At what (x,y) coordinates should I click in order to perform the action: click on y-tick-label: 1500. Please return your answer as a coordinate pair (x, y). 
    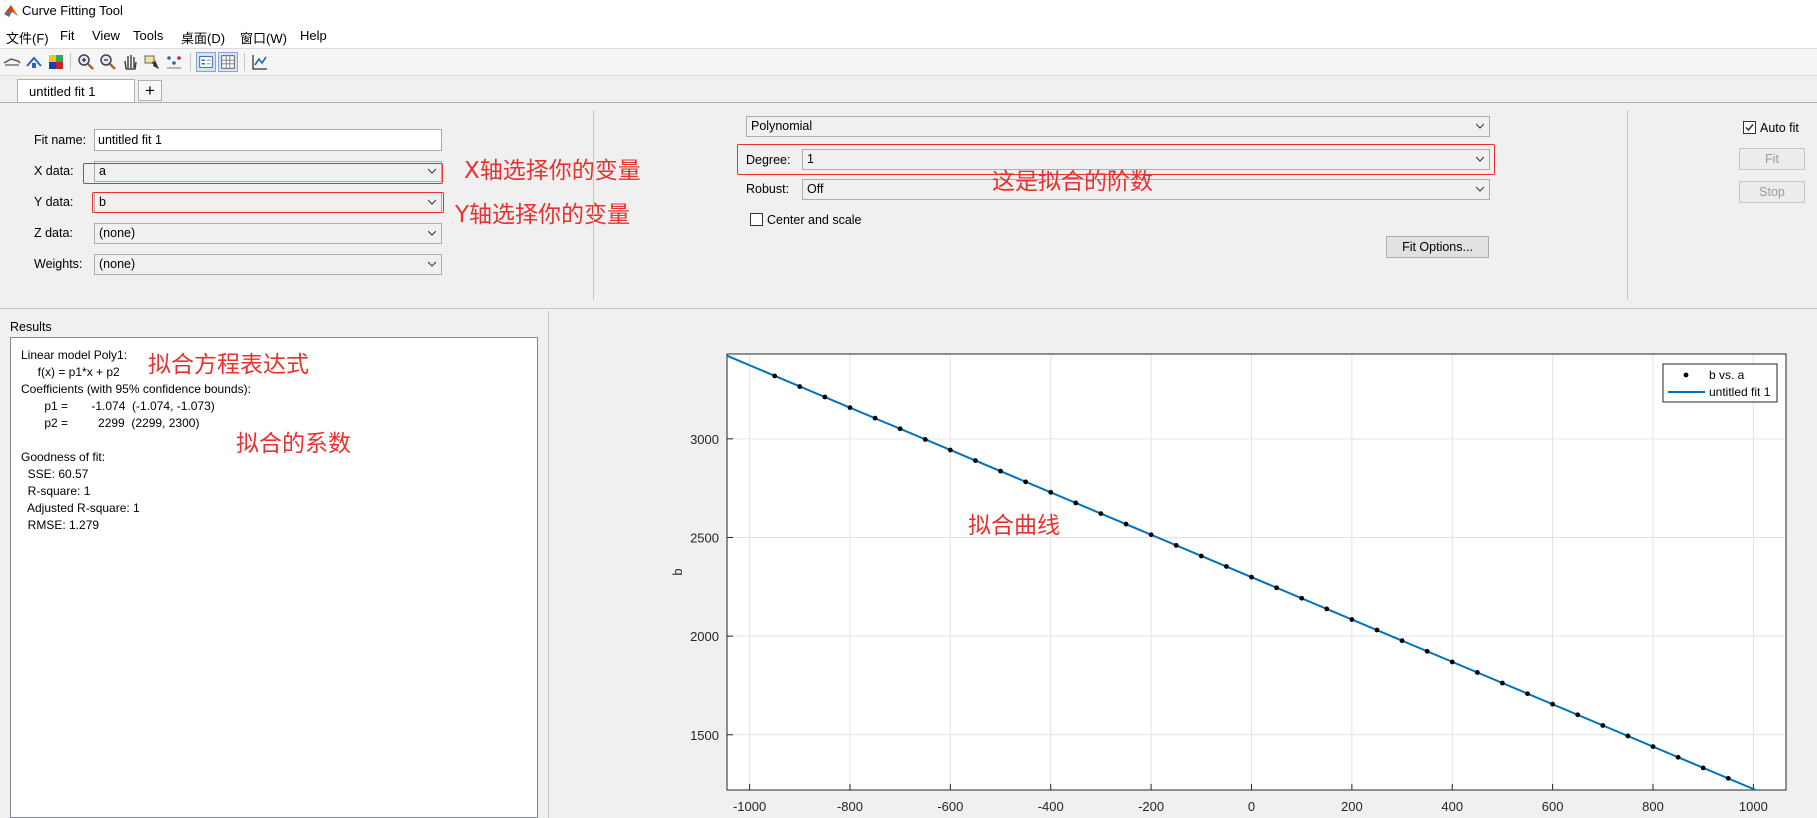
    Looking at the image, I should click on (704, 735).